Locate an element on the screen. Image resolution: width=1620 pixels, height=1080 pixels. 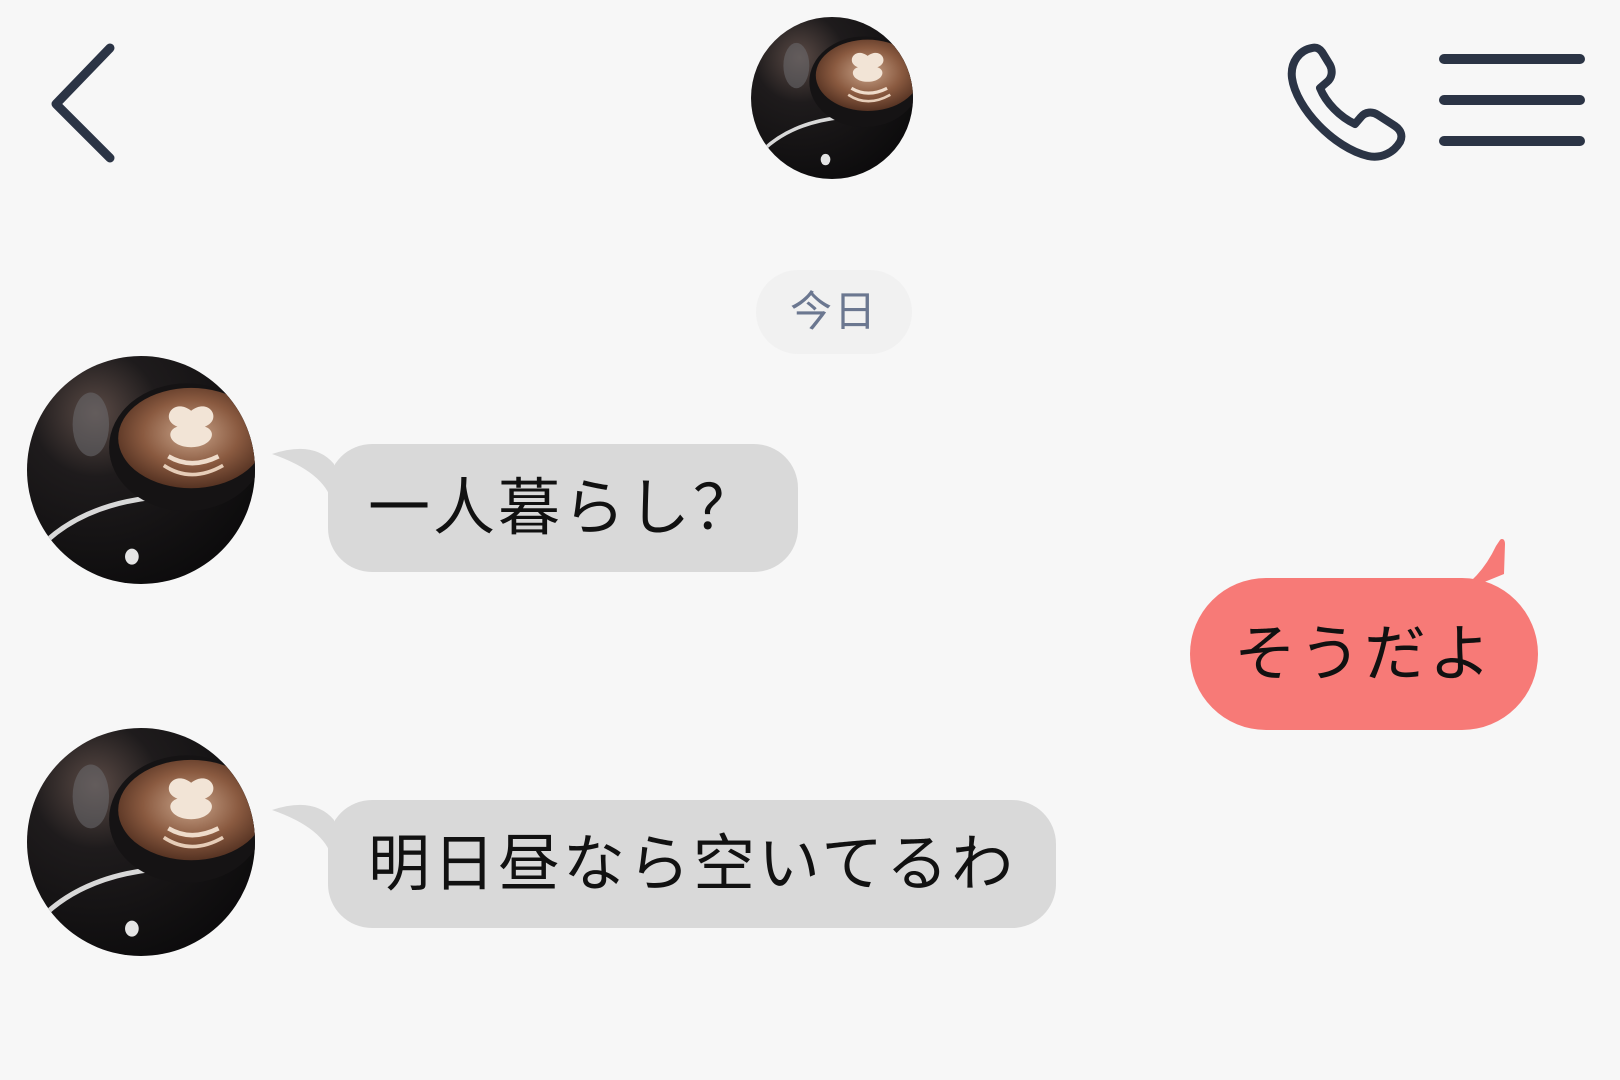
message-bubble-incoming: 明日昼なら空いてるわ is located at coordinates (692, 864).